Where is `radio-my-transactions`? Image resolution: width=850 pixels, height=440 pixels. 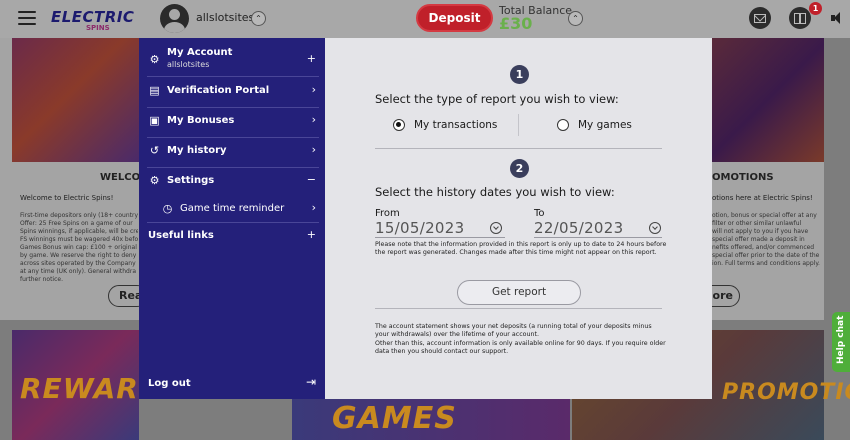
radio-my-transactions is located at coordinates (399, 125).